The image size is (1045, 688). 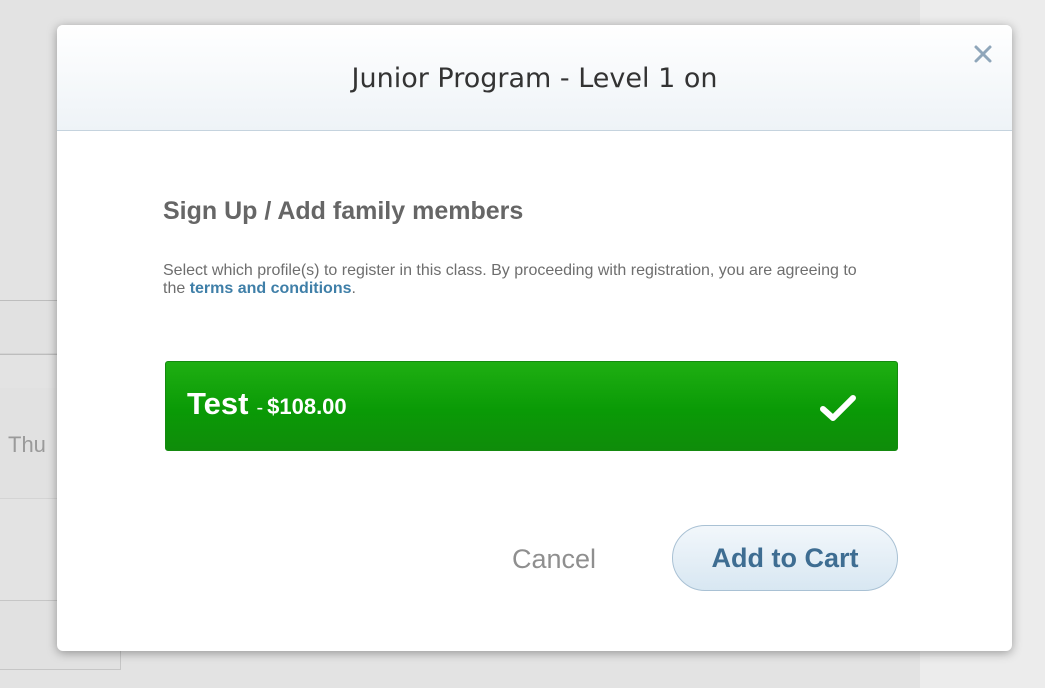 I want to click on check-icon, so click(x=838, y=408).